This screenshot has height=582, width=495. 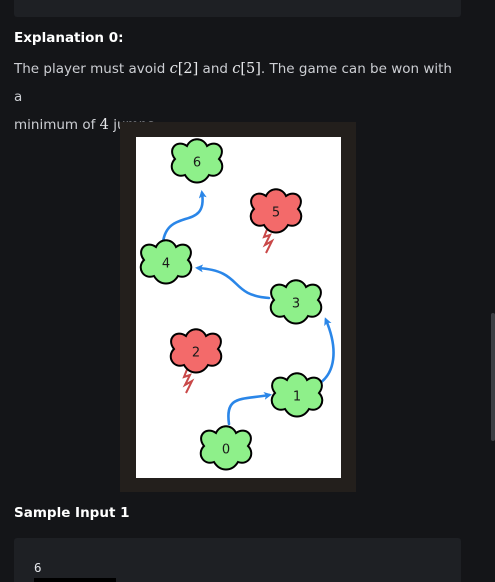 I want to click on cloud-label: 4, so click(x=166, y=264).